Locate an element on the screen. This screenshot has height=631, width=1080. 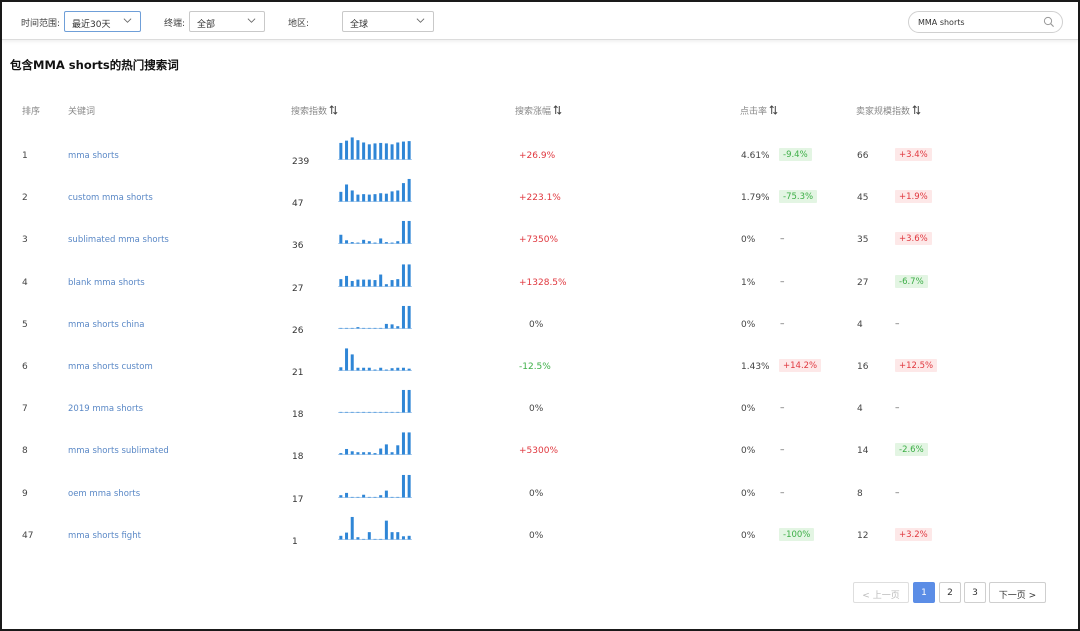
column-header-ctr-label: 点击率 is located at coordinates (754, 112).